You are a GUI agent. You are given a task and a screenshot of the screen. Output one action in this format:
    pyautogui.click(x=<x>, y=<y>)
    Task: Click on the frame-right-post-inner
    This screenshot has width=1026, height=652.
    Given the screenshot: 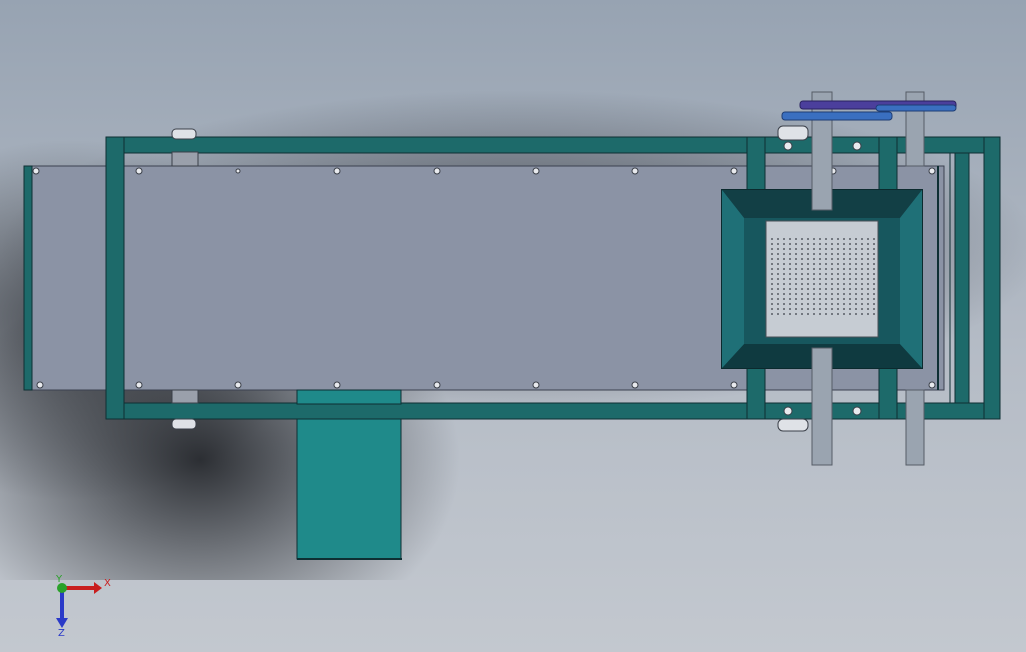 What is the action you would take?
    pyautogui.click(x=962, y=278)
    